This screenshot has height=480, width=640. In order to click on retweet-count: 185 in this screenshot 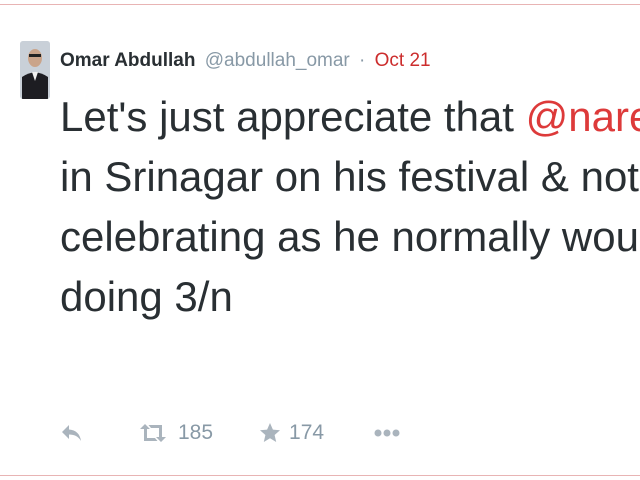, I will do `click(196, 432)`.